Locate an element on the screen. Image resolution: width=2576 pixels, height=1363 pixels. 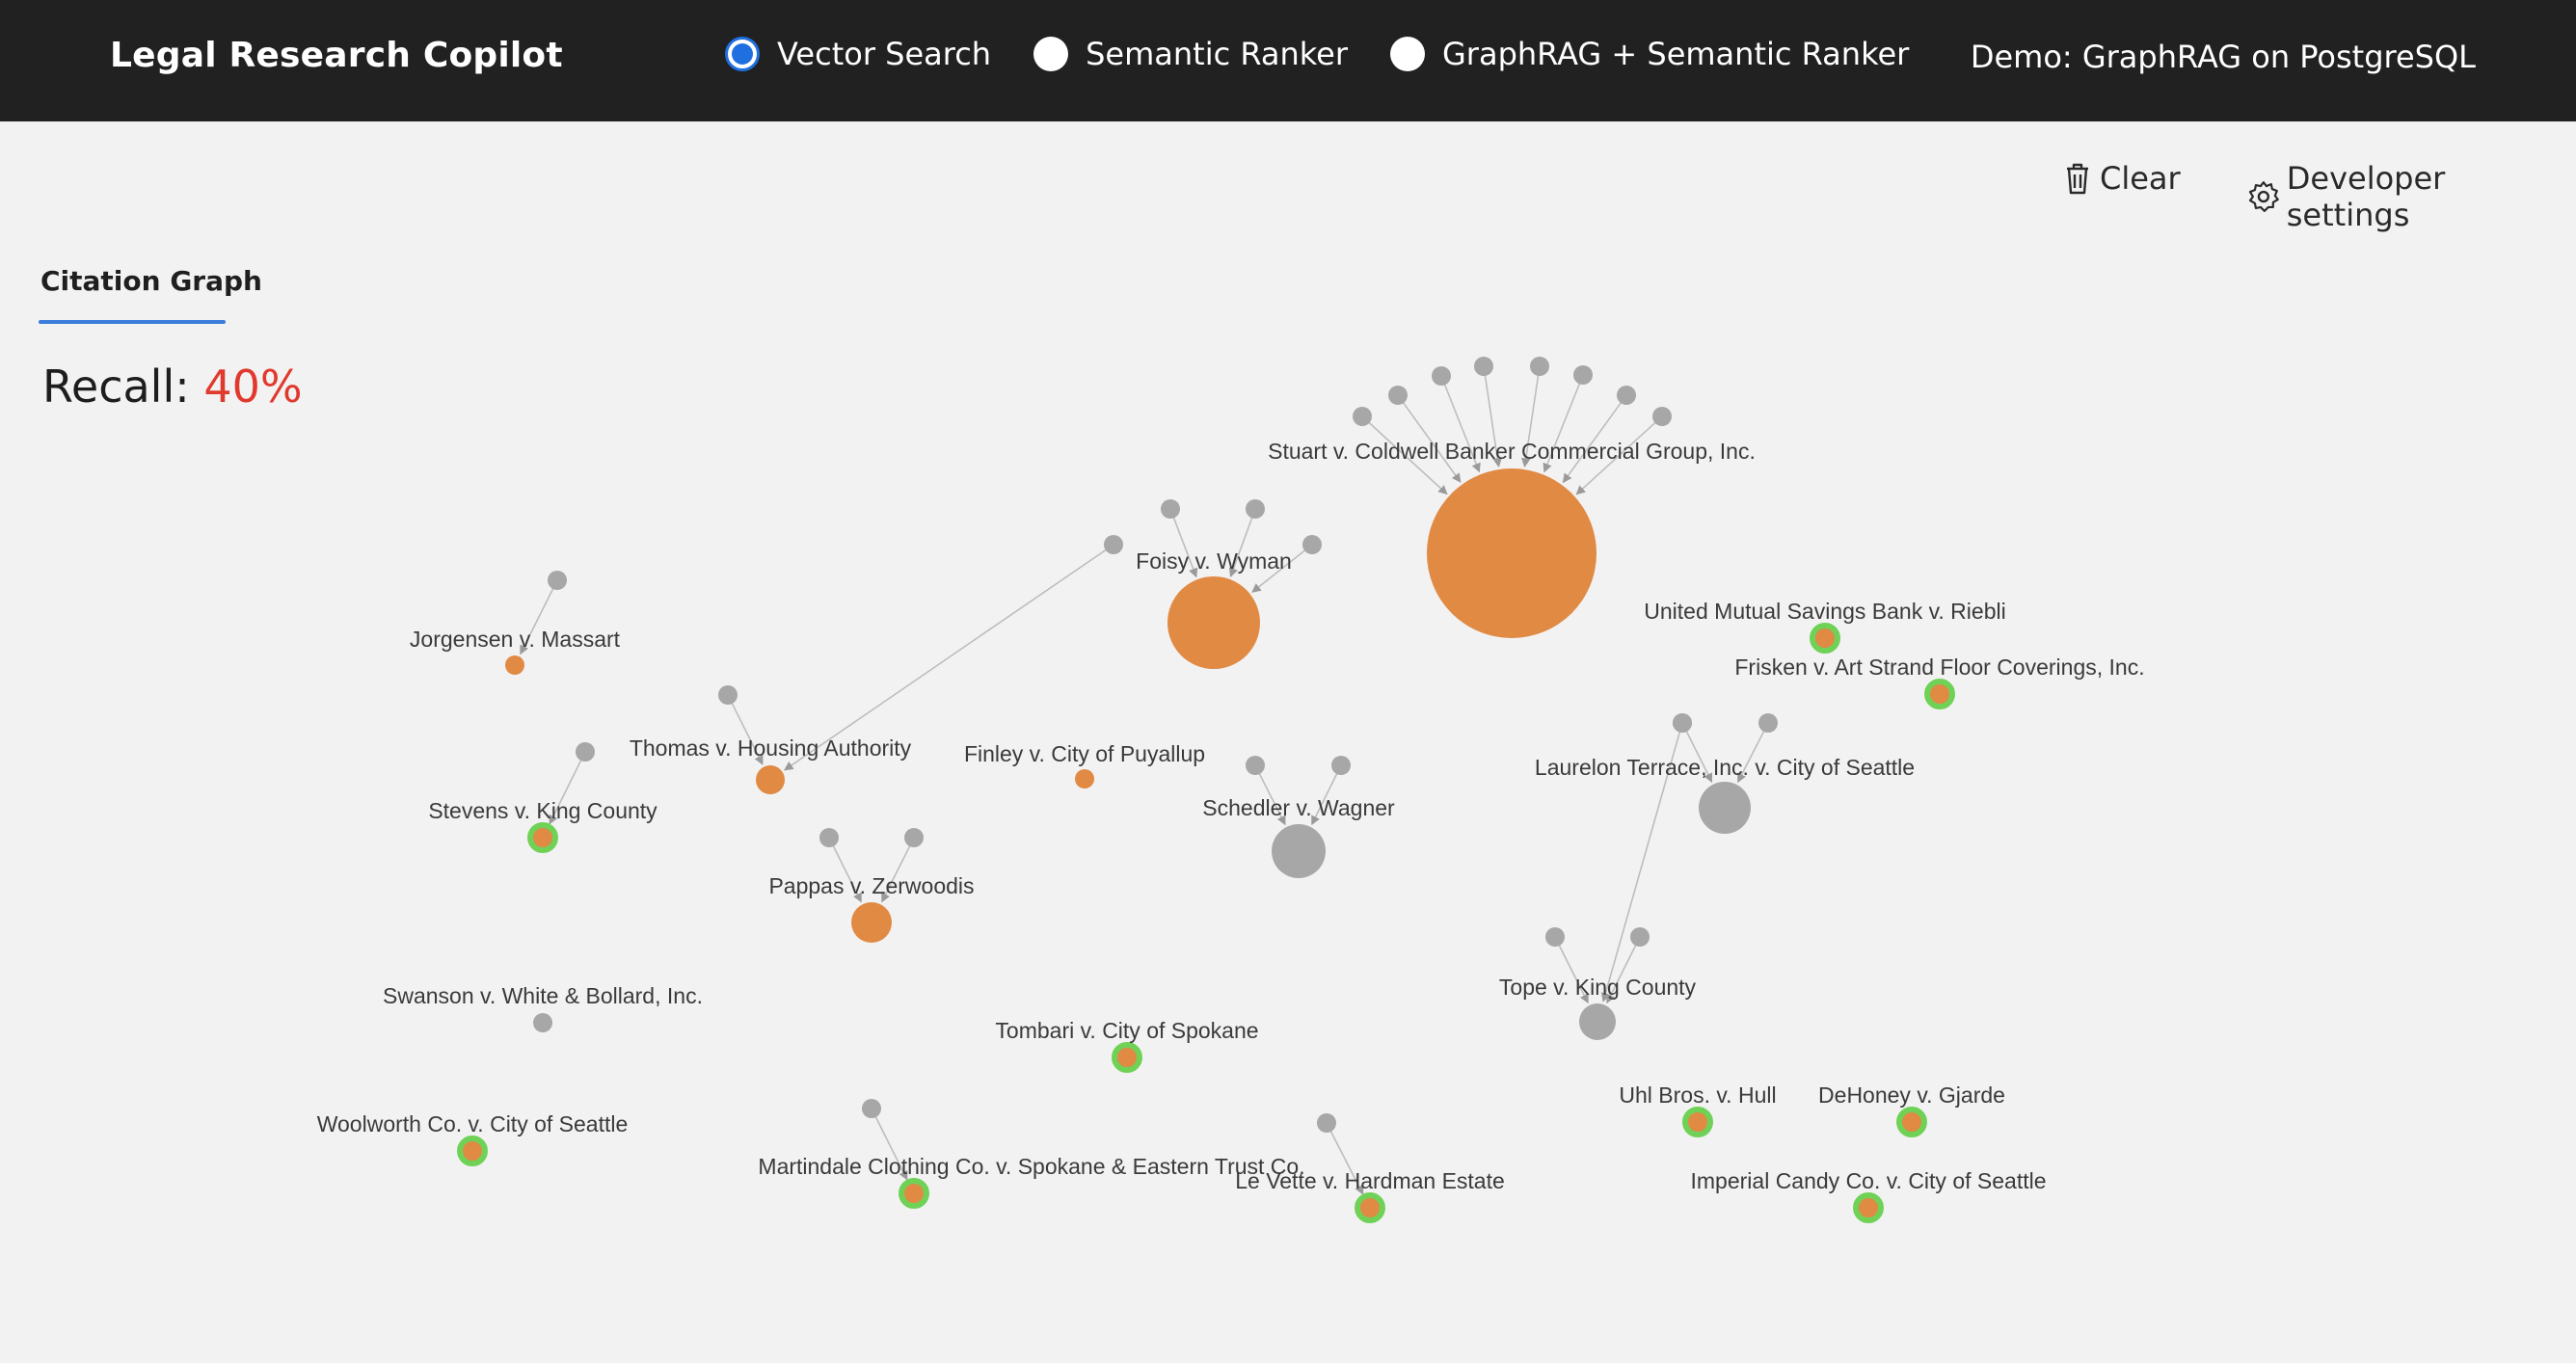
case-node-label: United Mutual Savings Bank v. Riebli is located at coordinates (1825, 611).